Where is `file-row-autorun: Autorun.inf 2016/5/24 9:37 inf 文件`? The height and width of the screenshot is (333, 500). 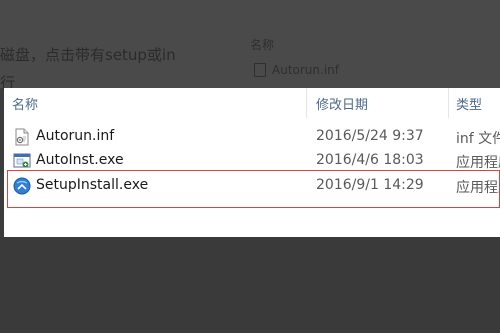
file-row-autorun: Autorun.inf 2016/5/24 9:37 inf 文件 is located at coordinates (252, 137).